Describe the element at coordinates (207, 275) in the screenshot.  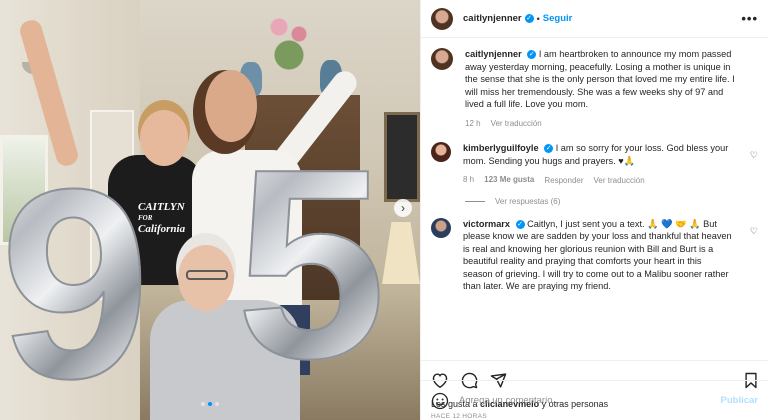
I see `photo-glasses` at that location.